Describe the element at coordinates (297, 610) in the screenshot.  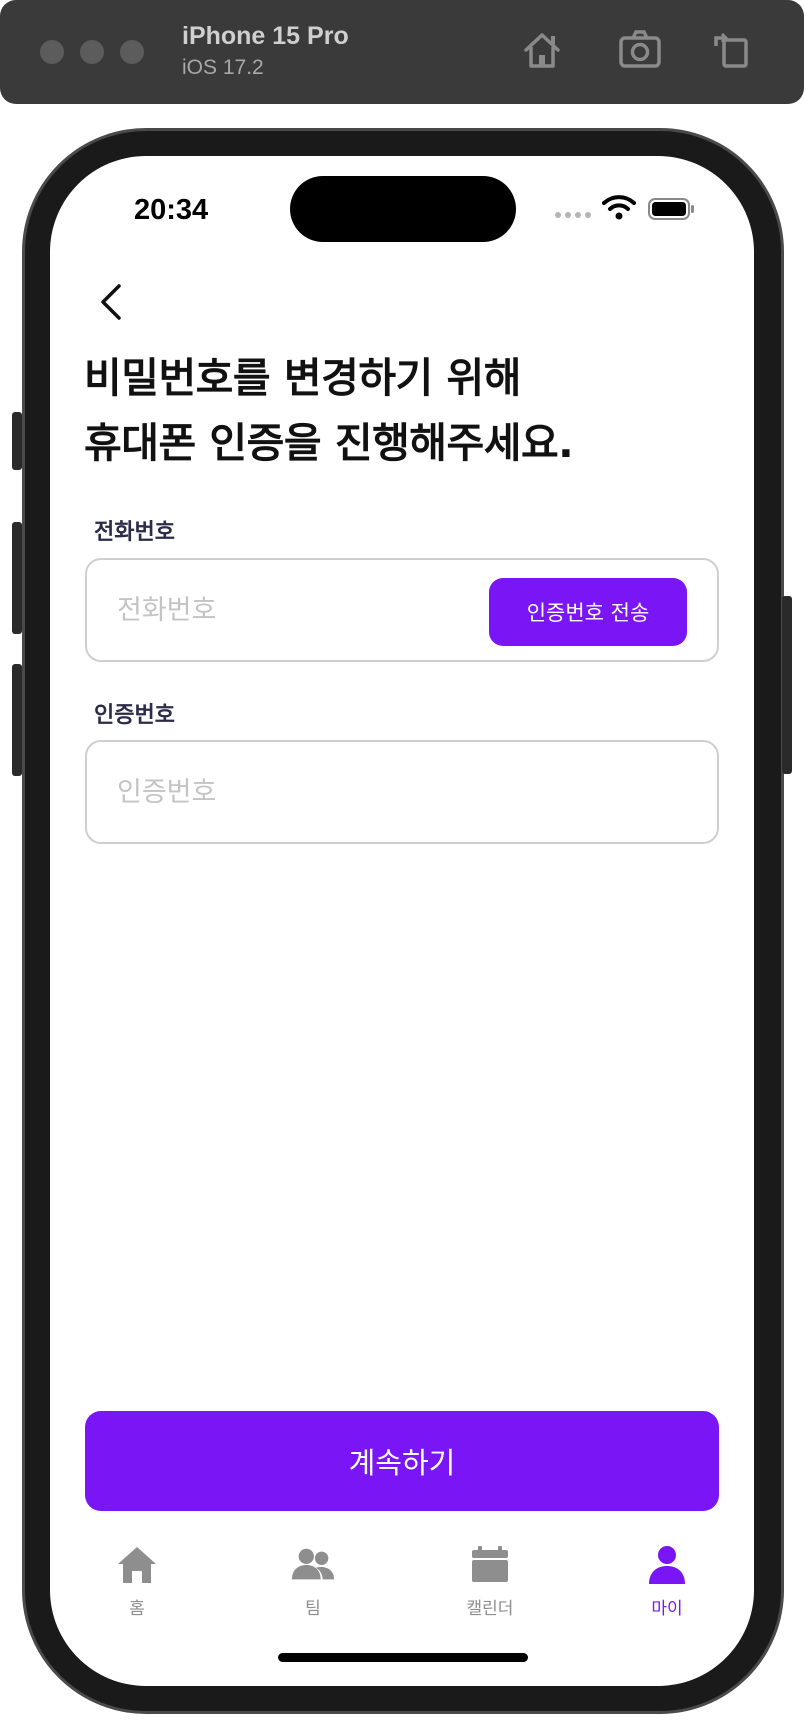
I see `phone-number-input` at that location.